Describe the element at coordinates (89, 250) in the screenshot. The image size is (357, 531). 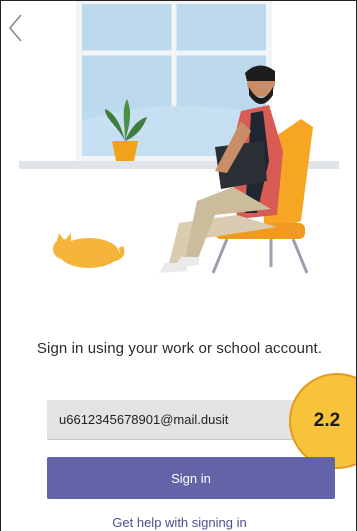
I see `cat-illustration` at that location.